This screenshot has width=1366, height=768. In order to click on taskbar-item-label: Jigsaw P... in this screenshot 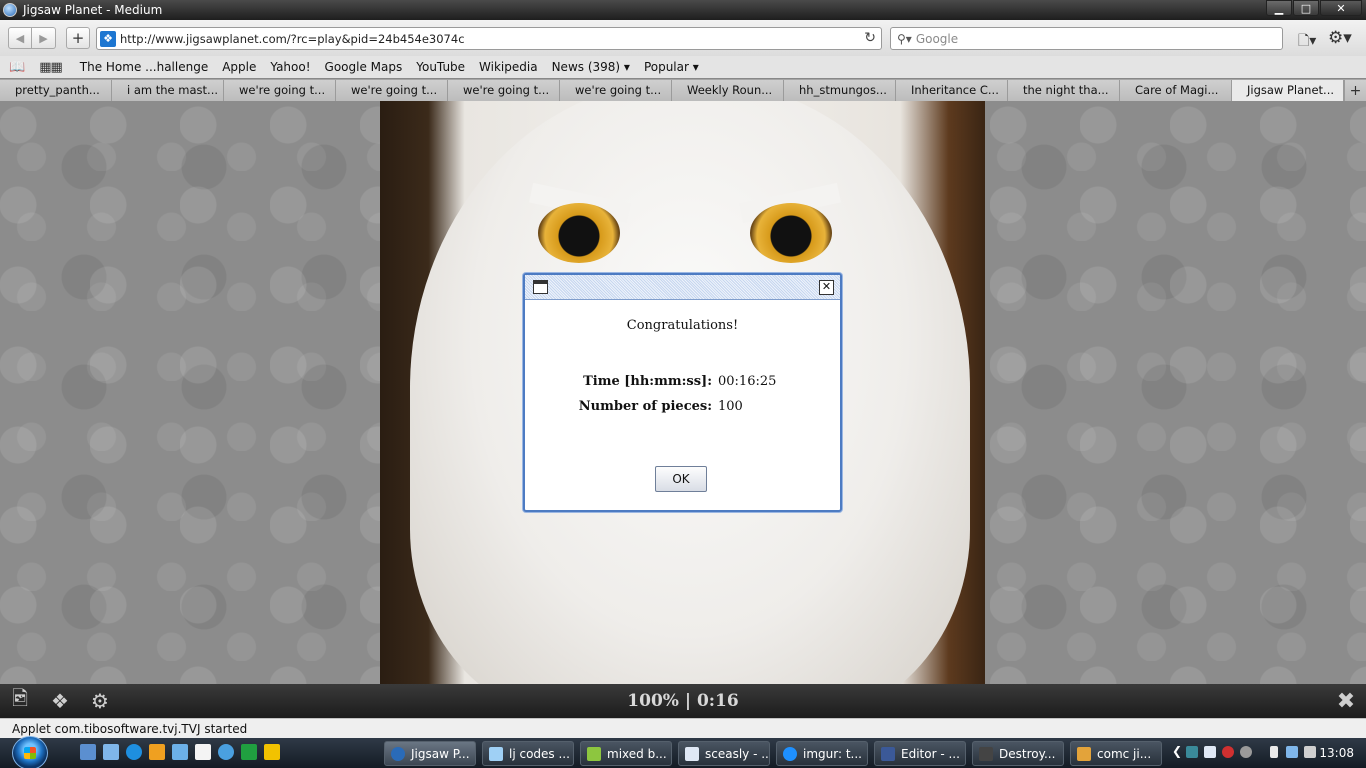, I will do `click(440, 753)`.